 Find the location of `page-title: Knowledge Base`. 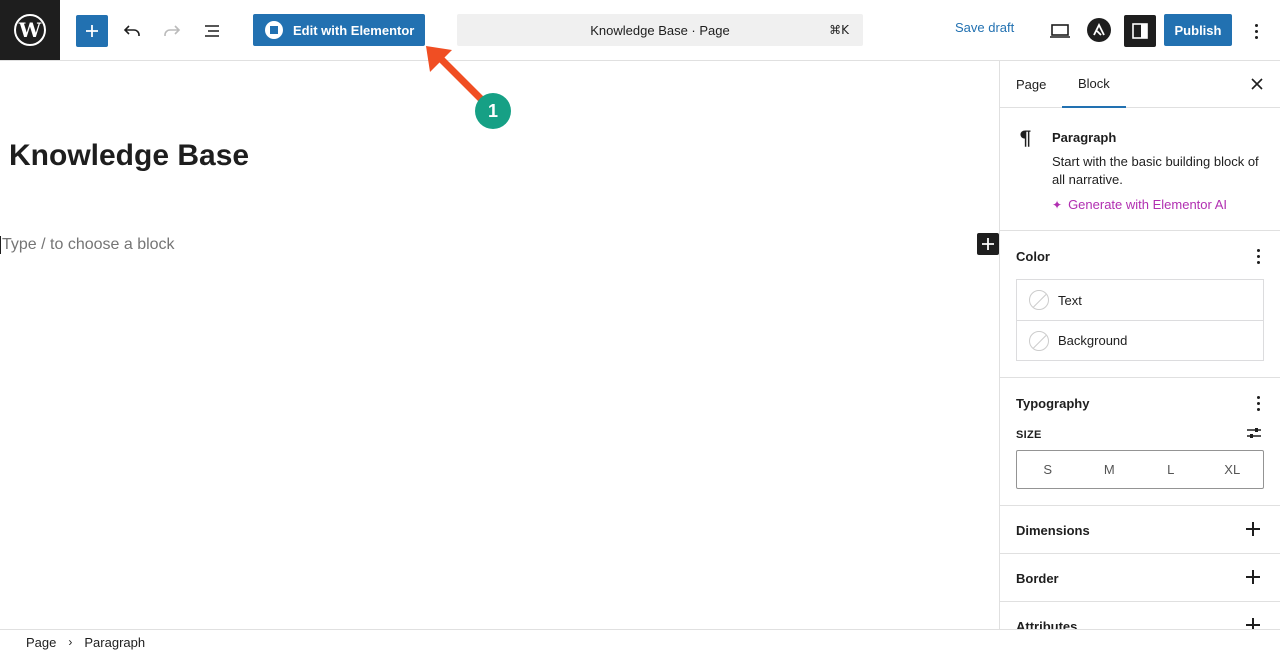

page-title: Knowledge Base is located at coordinates (129, 156).